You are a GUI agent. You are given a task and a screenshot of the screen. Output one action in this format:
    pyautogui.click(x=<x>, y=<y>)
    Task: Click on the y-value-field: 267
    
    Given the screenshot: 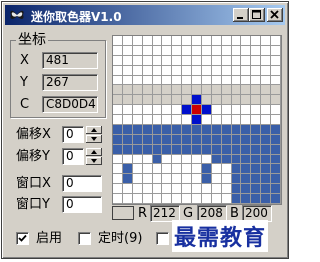 What is the action you would take?
    pyautogui.click(x=70, y=82)
    